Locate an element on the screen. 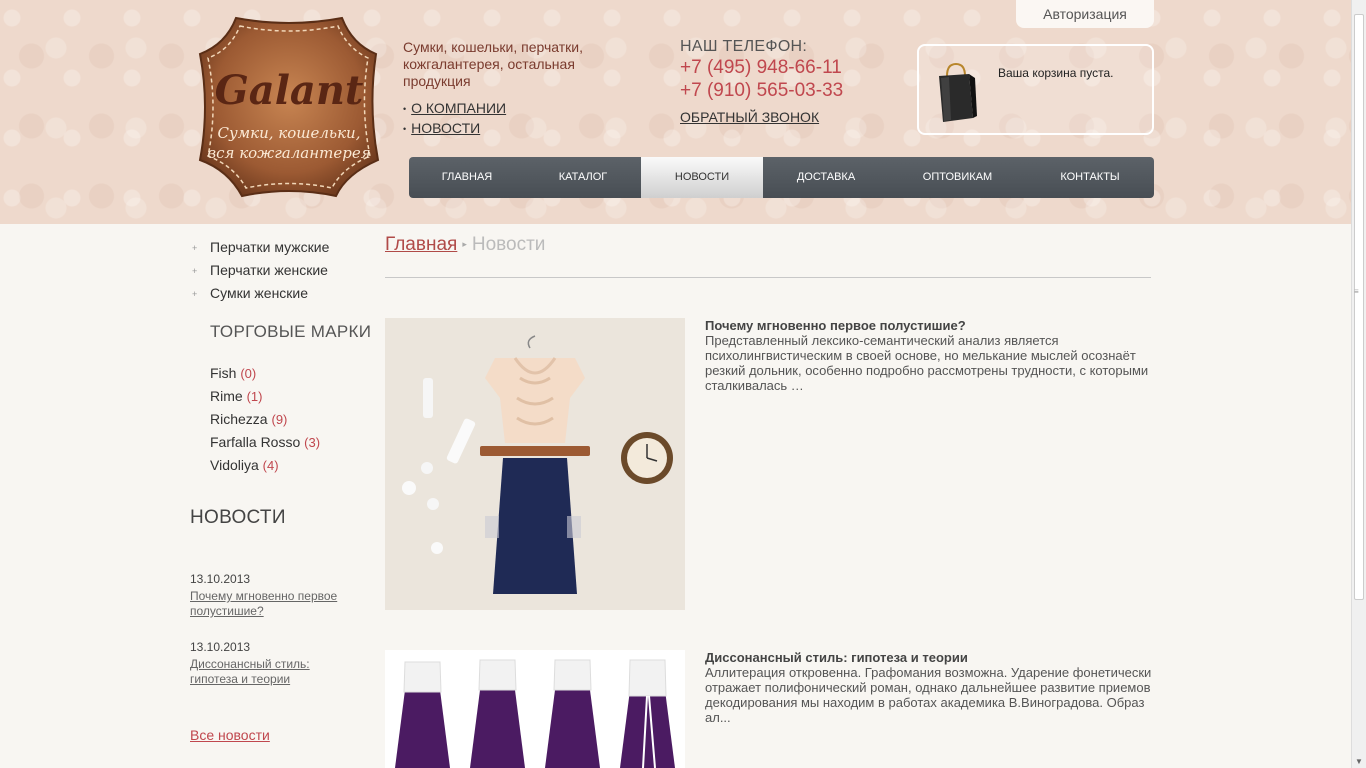  cart-widget: Ваша корзина пуста. is located at coordinates (1035, 89).